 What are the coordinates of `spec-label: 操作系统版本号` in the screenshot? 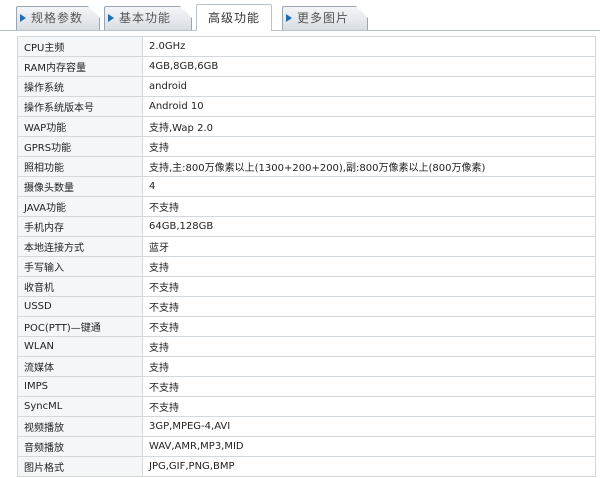 It's located at (80, 106).